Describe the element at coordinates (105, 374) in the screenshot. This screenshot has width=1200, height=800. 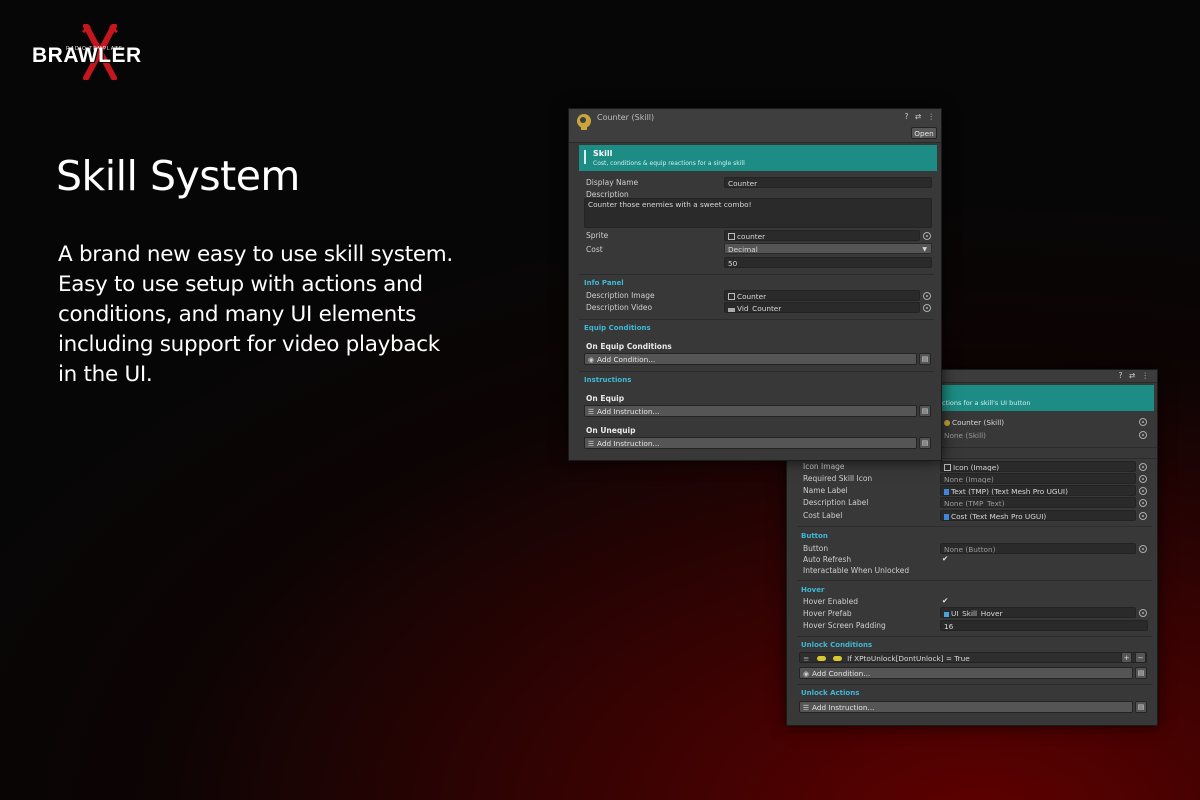
I see `hero-line: in the UI.` at that location.